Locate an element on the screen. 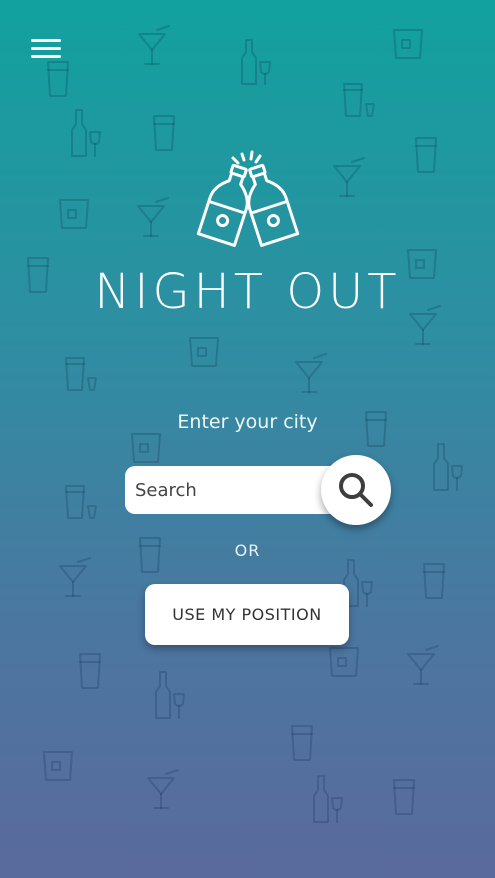 Image resolution: width=495 pixels, height=878 pixels. use-my-position-button: USE MY POSITION is located at coordinates (247, 614).